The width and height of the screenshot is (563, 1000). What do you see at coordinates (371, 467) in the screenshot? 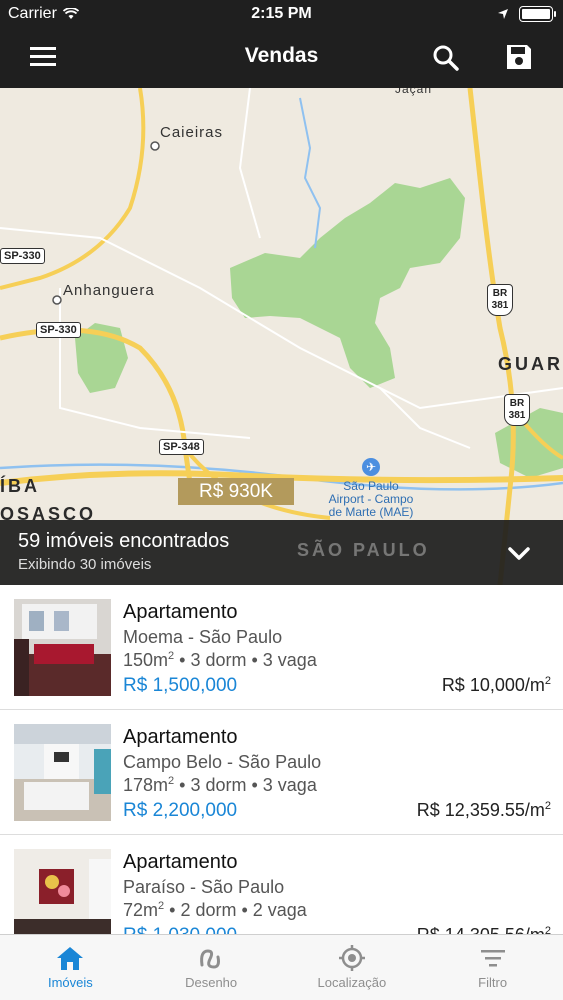
I see `airplane-icon: ✈` at bounding box center [371, 467].